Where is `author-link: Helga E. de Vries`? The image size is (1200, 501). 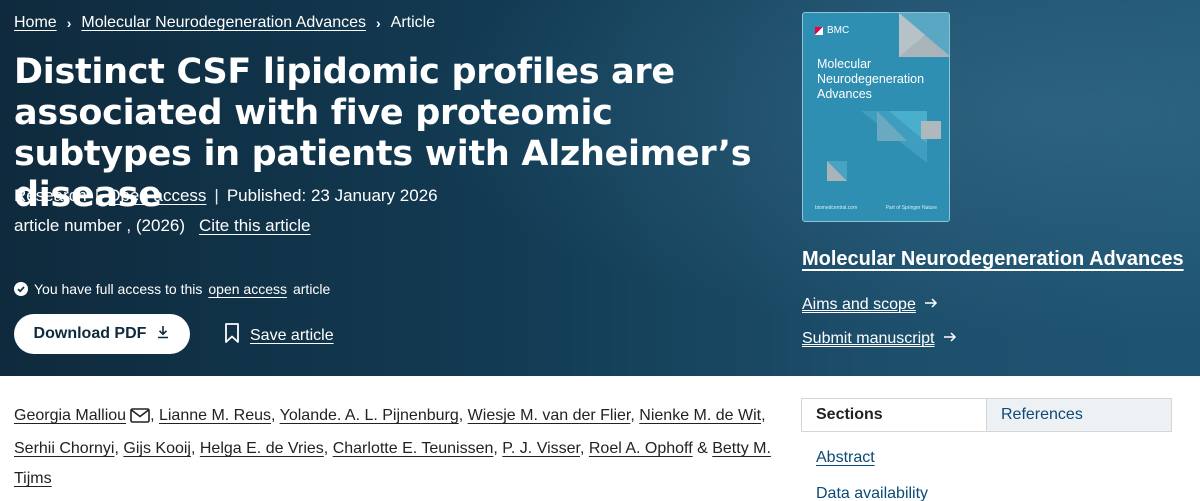
author-link: Helga E. de Vries is located at coordinates (262, 448).